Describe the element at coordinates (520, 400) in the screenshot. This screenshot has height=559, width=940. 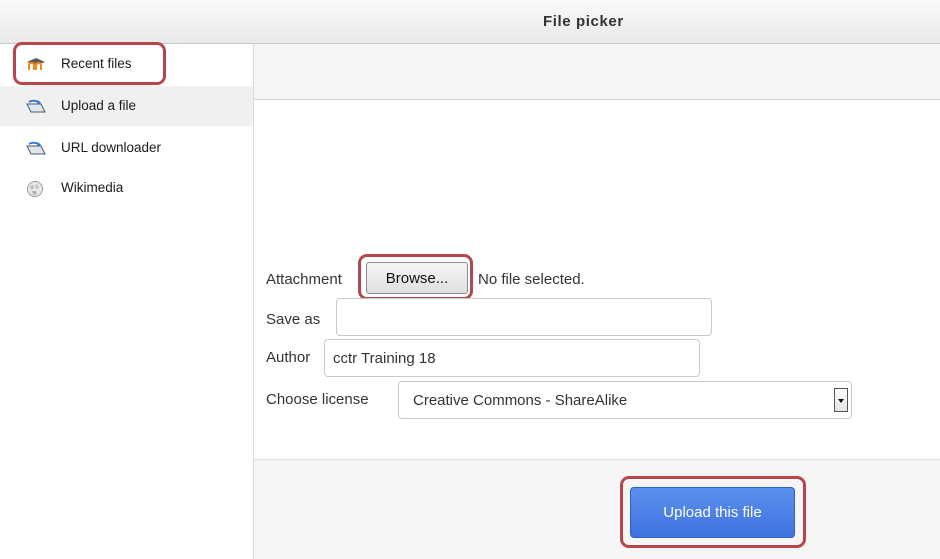
I see `license-selected-value: Creative Commons - ShareAlike` at that location.